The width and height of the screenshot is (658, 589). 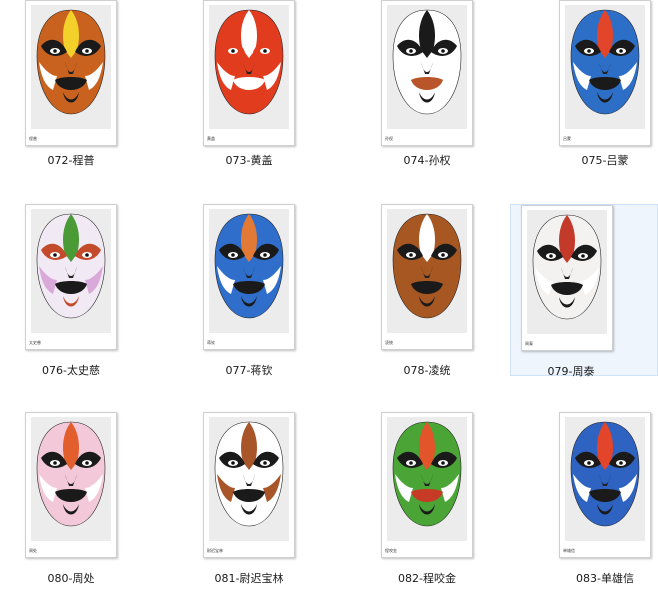 I want to click on thumbnail-caption: 蒋钦, so click(x=211, y=342).